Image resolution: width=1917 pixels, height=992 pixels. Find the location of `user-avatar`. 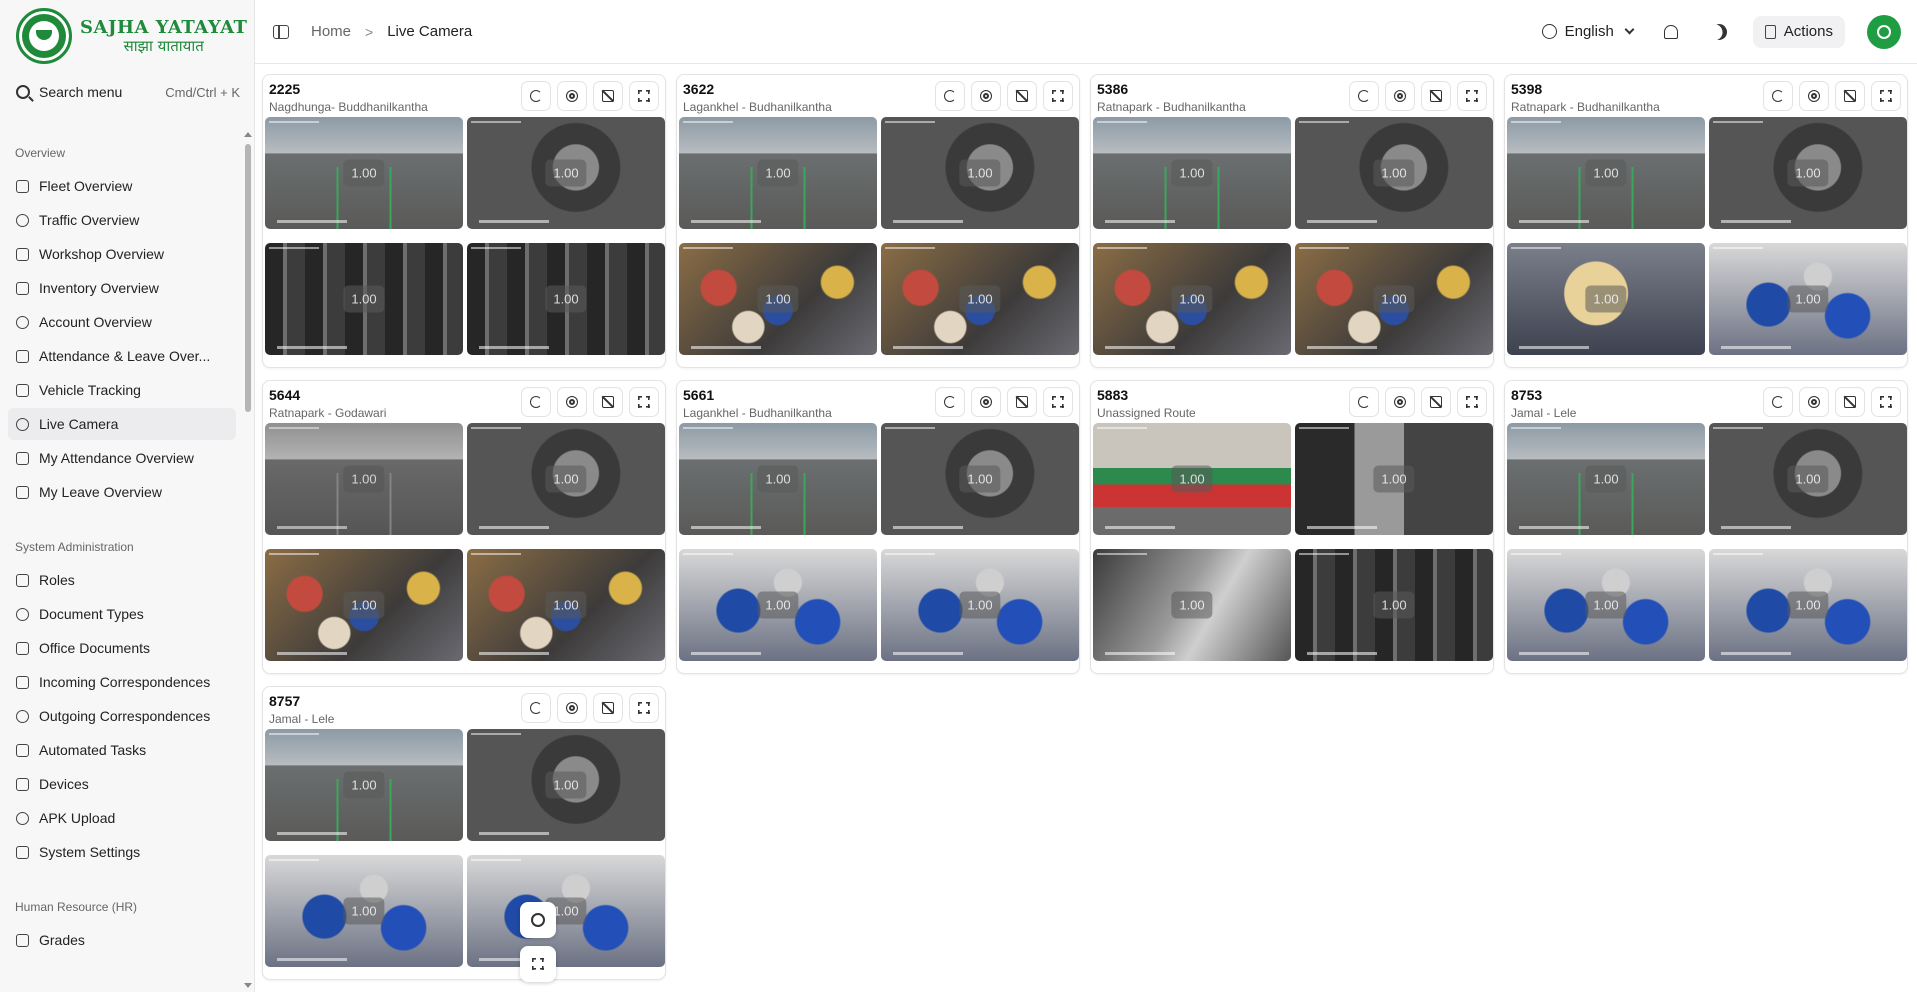

user-avatar is located at coordinates (1884, 31).